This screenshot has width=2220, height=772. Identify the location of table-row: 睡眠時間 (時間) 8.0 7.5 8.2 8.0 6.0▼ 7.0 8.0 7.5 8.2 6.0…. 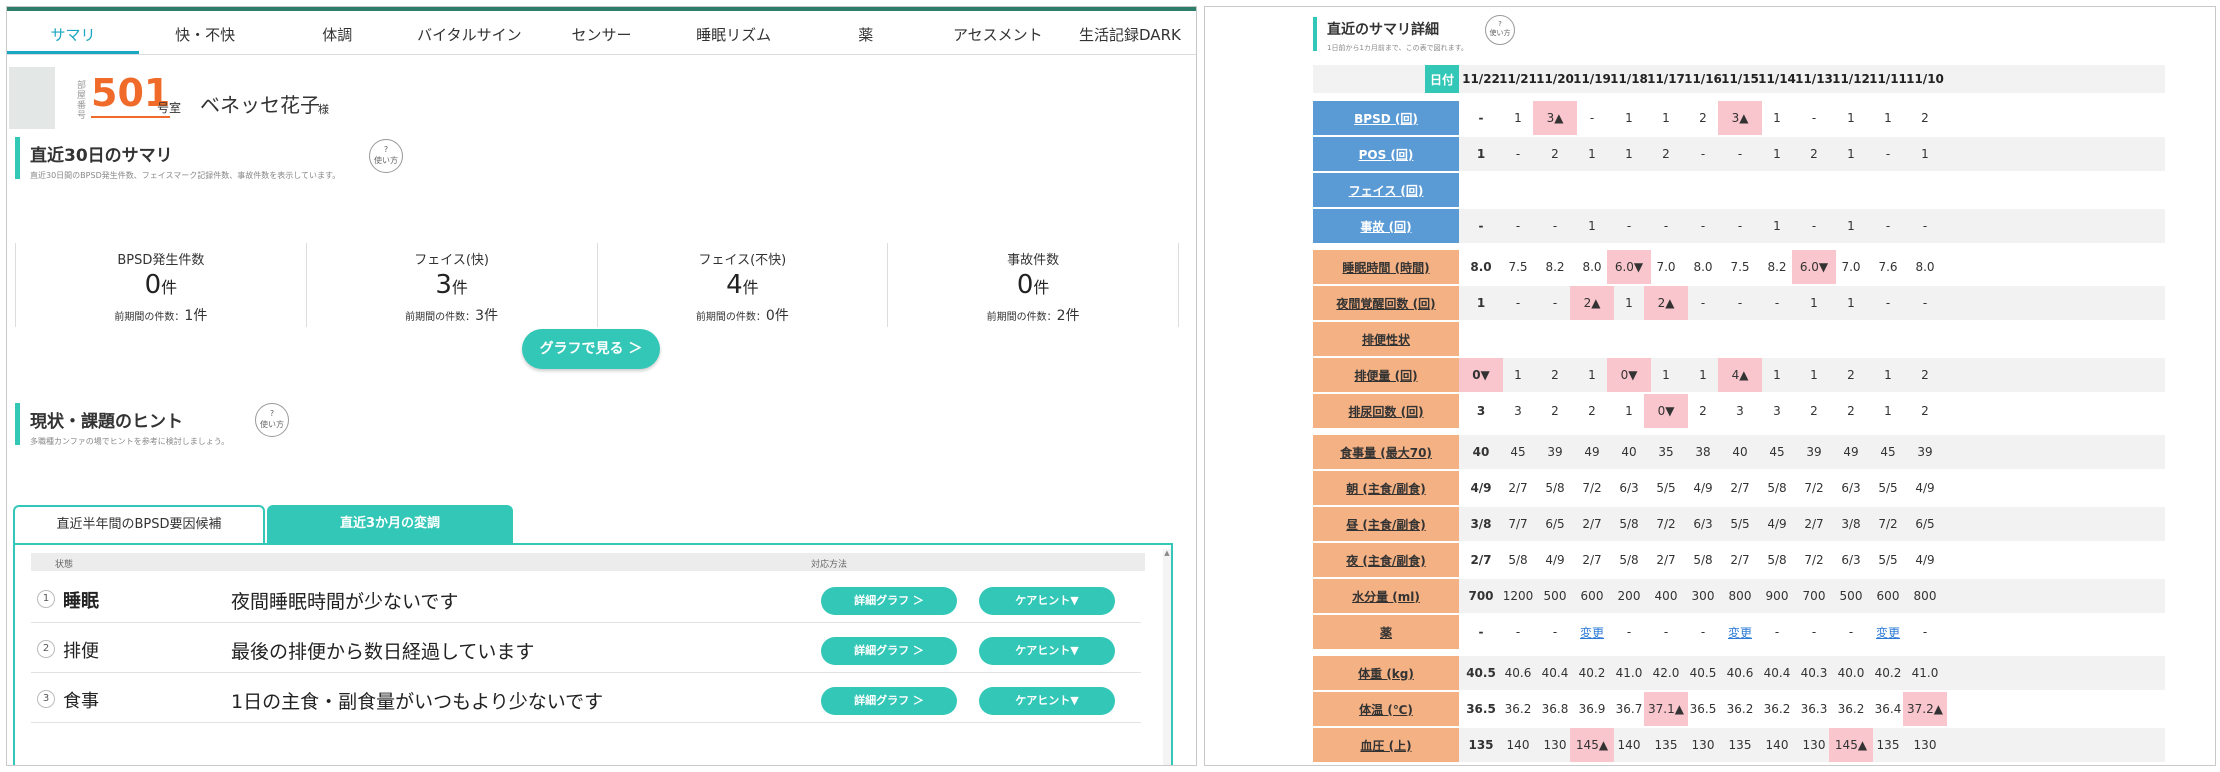
(1739, 267).